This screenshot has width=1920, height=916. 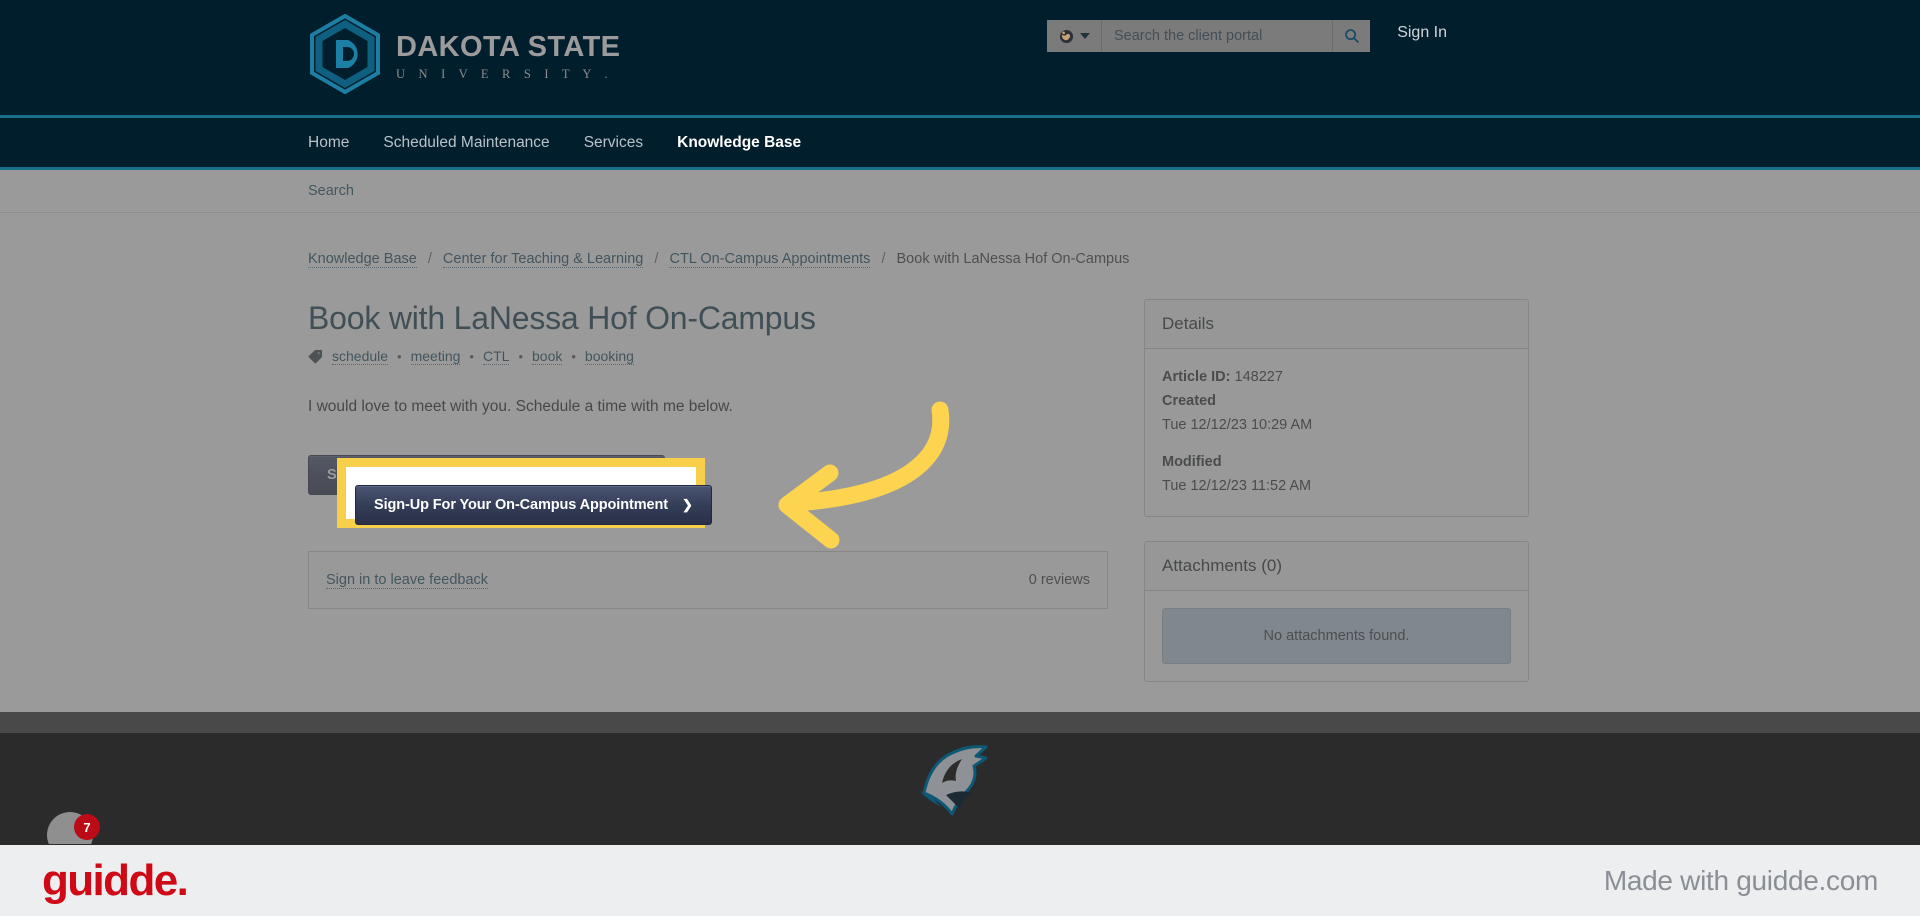 I want to click on modified-value: Tue 12/12/23 11:52 AM, so click(x=1237, y=485).